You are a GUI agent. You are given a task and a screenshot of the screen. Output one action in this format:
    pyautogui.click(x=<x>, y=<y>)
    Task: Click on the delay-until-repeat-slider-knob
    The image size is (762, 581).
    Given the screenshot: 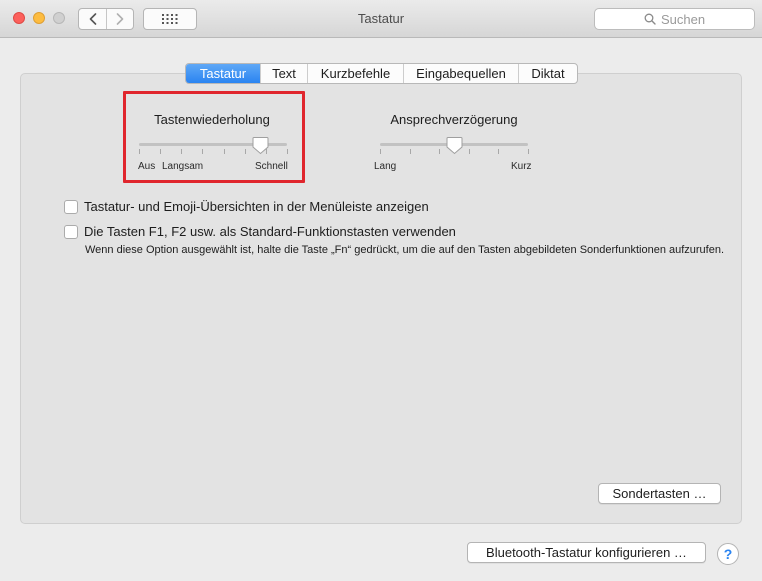 What is the action you would take?
    pyautogui.click(x=454, y=145)
    